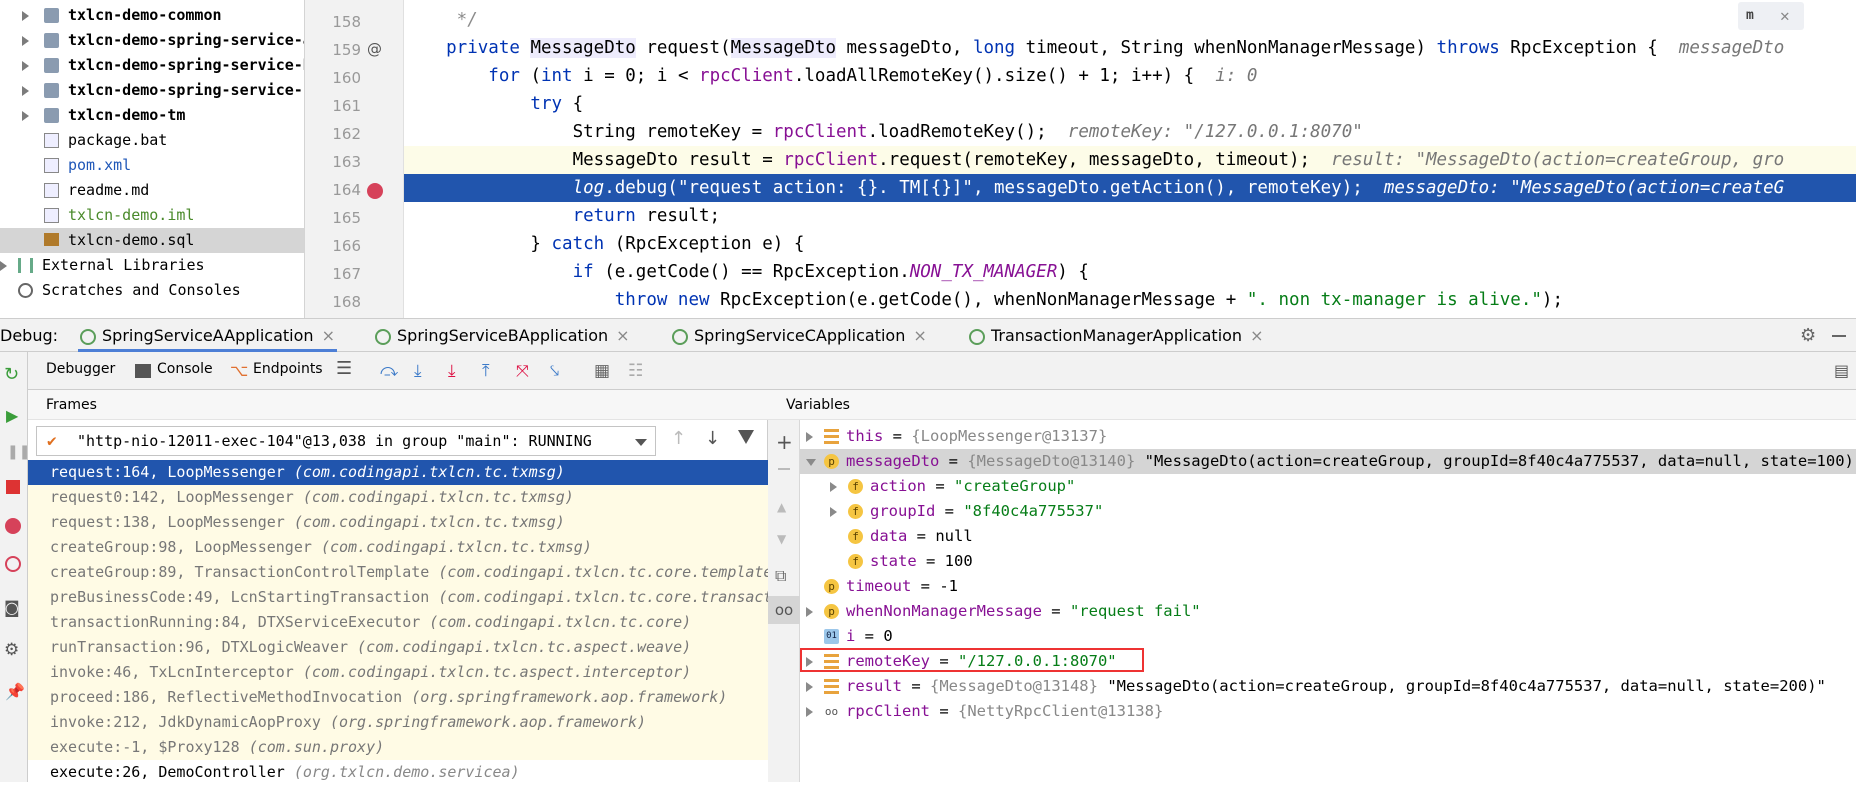 Image resolution: width=1856 pixels, height=785 pixels. Describe the element at coordinates (712, 438) in the screenshot. I see `arrow-down-icon: ↓` at that location.